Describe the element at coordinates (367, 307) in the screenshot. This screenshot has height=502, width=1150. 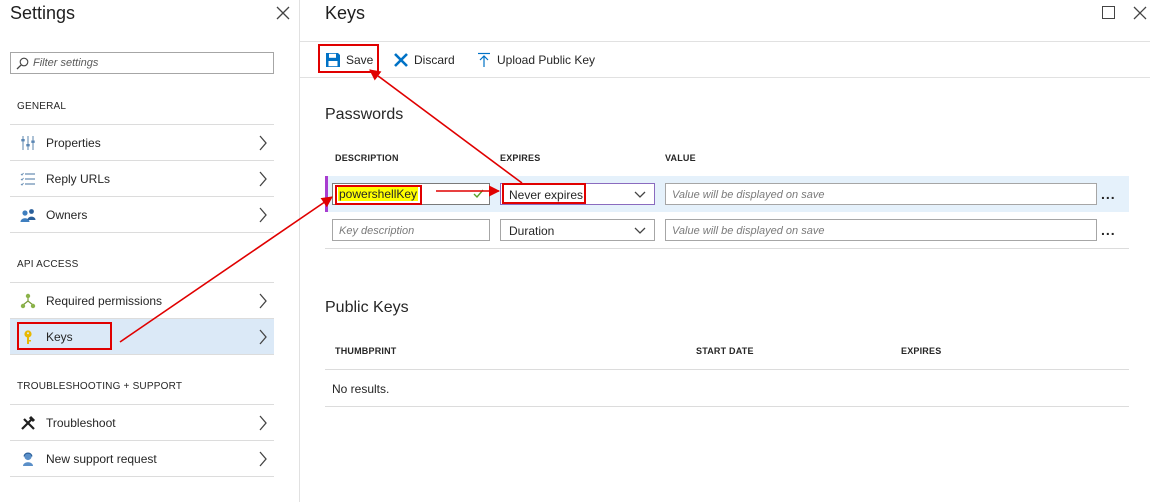
I see `public-keys-heading: Public Keys` at that location.